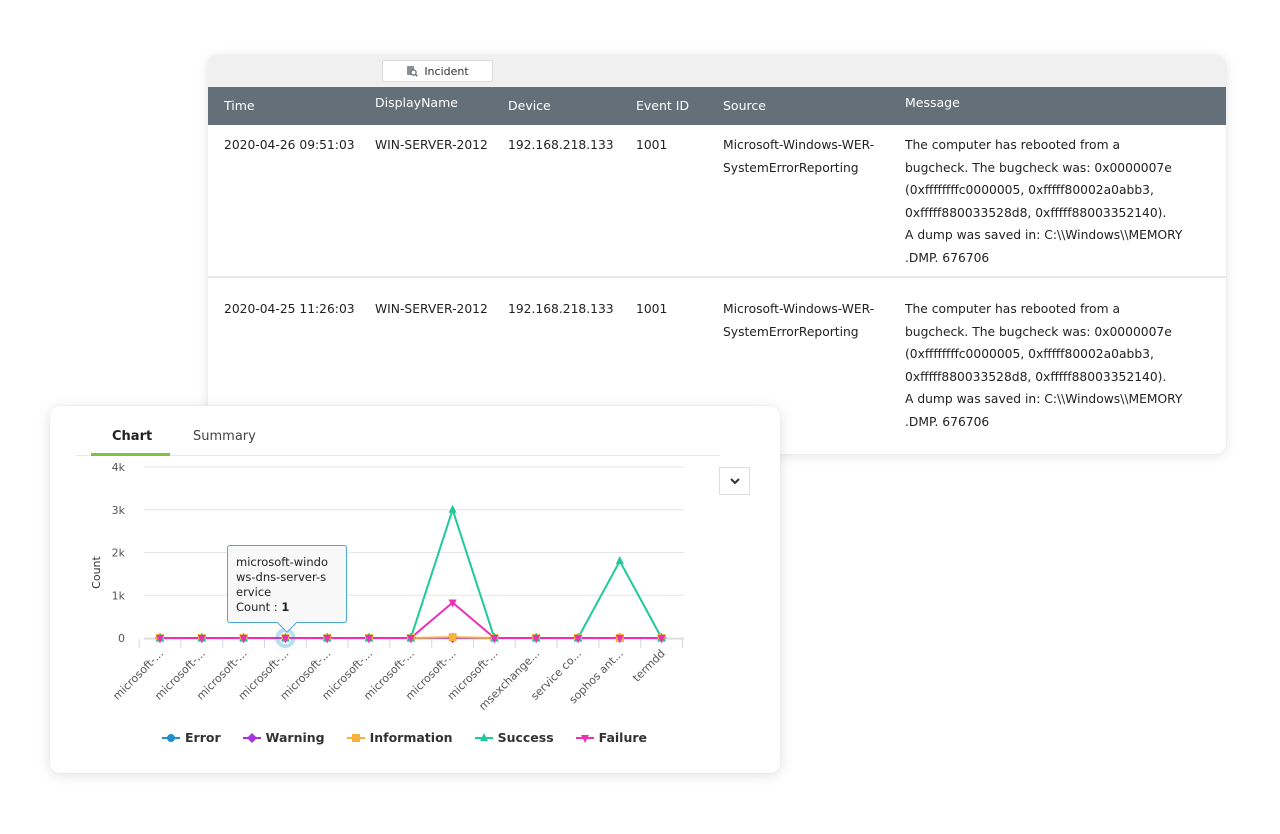  I want to click on legend-item-success: Success, so click(514, 737).